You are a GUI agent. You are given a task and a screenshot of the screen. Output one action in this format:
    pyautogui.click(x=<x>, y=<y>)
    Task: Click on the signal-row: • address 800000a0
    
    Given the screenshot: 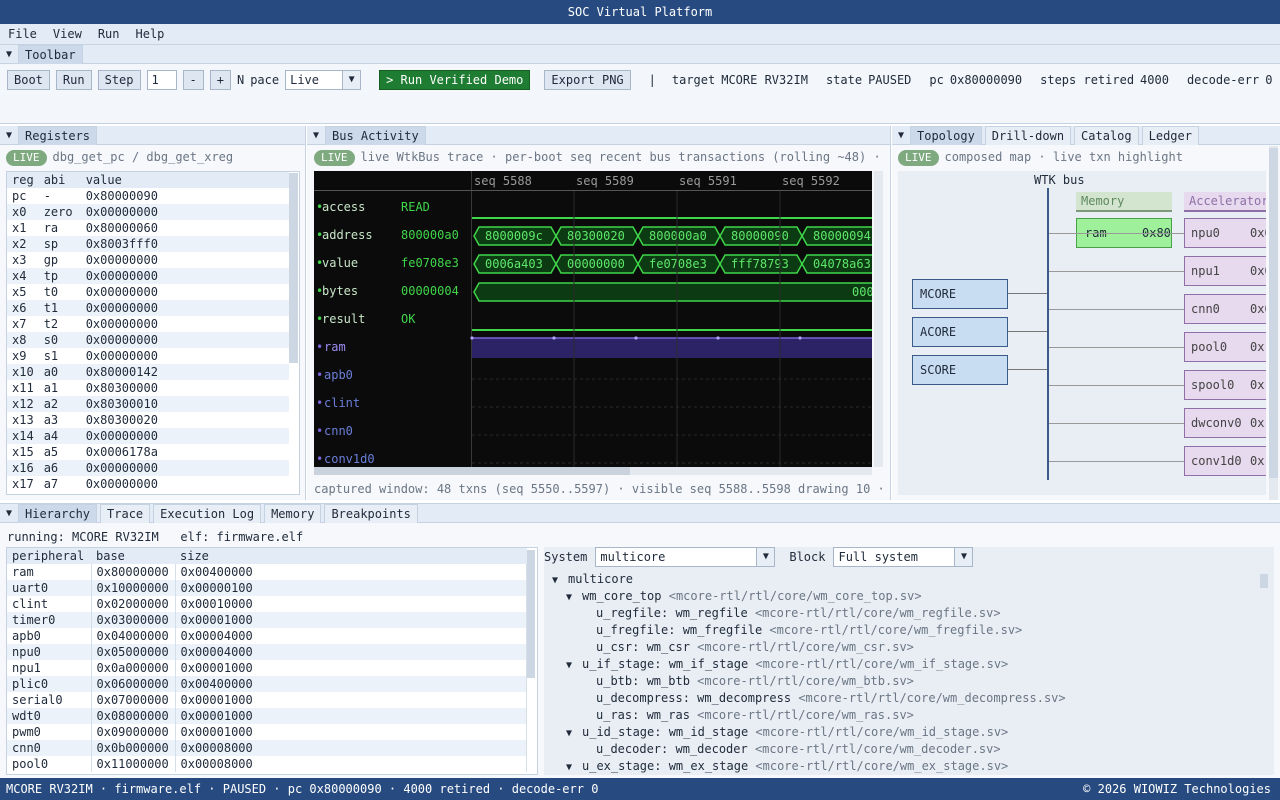 What is the action you would take?
    pyautogui.click(x=393, y=236)
    